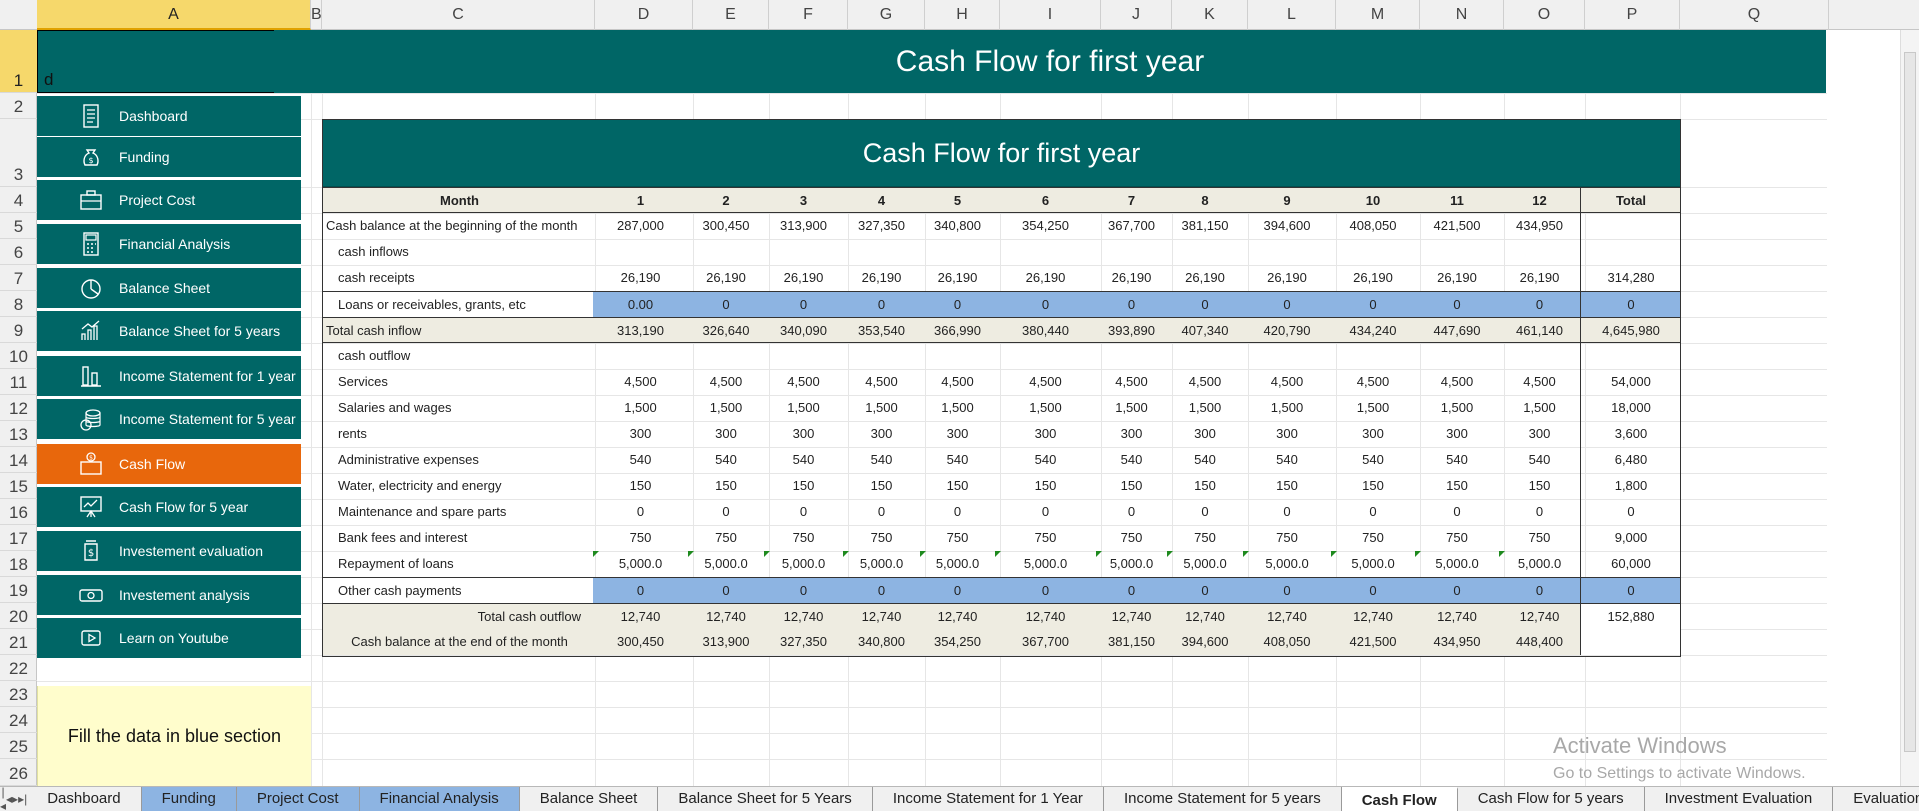 The width and height of the screenshot is (1919, 811). I want to click on sidebar-item-investement-evaluation: $ Investement evaluation, so click(169, 552).